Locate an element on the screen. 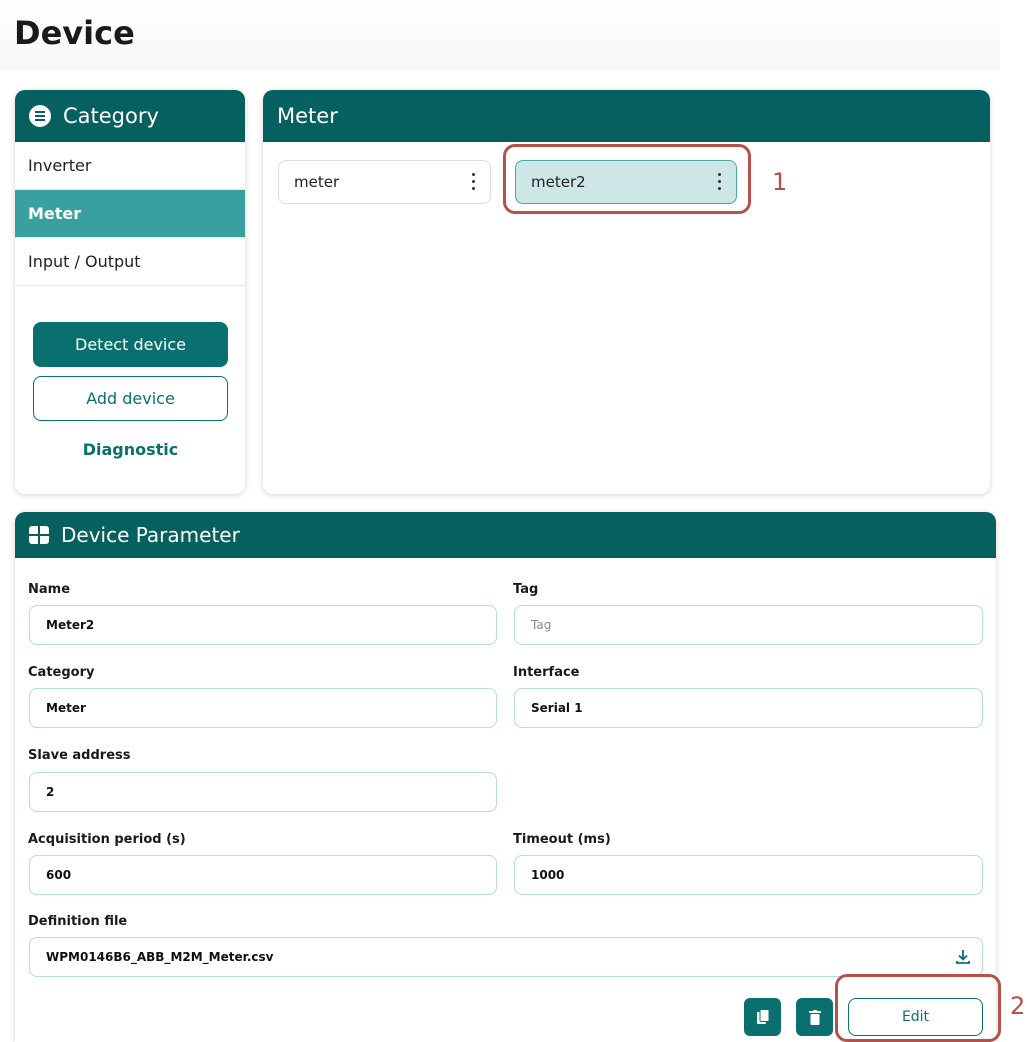  meter-header: Meter is located at coordinates (626, 116).